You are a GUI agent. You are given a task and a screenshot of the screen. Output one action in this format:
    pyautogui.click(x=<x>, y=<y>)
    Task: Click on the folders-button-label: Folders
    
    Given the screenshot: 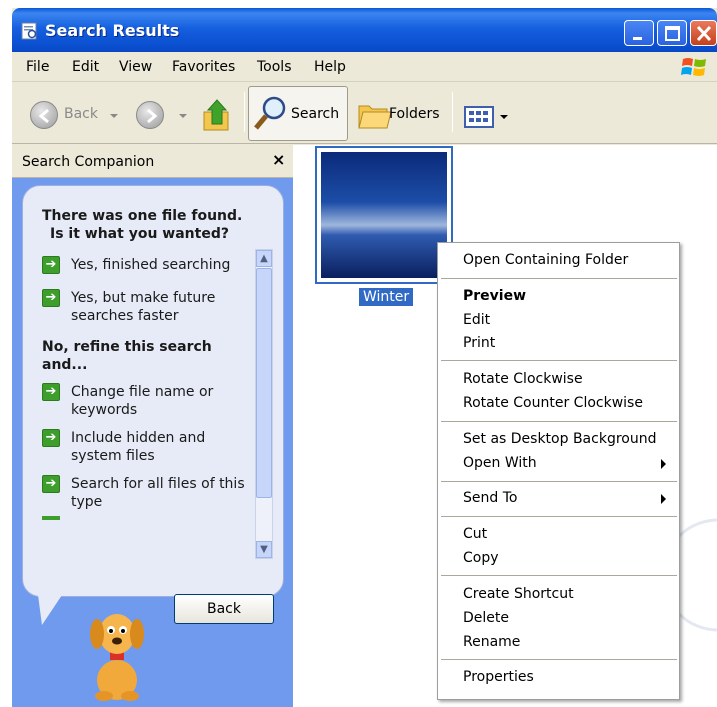 What is the action you would take?
    pyautogui.click(x=414, y=114)
    